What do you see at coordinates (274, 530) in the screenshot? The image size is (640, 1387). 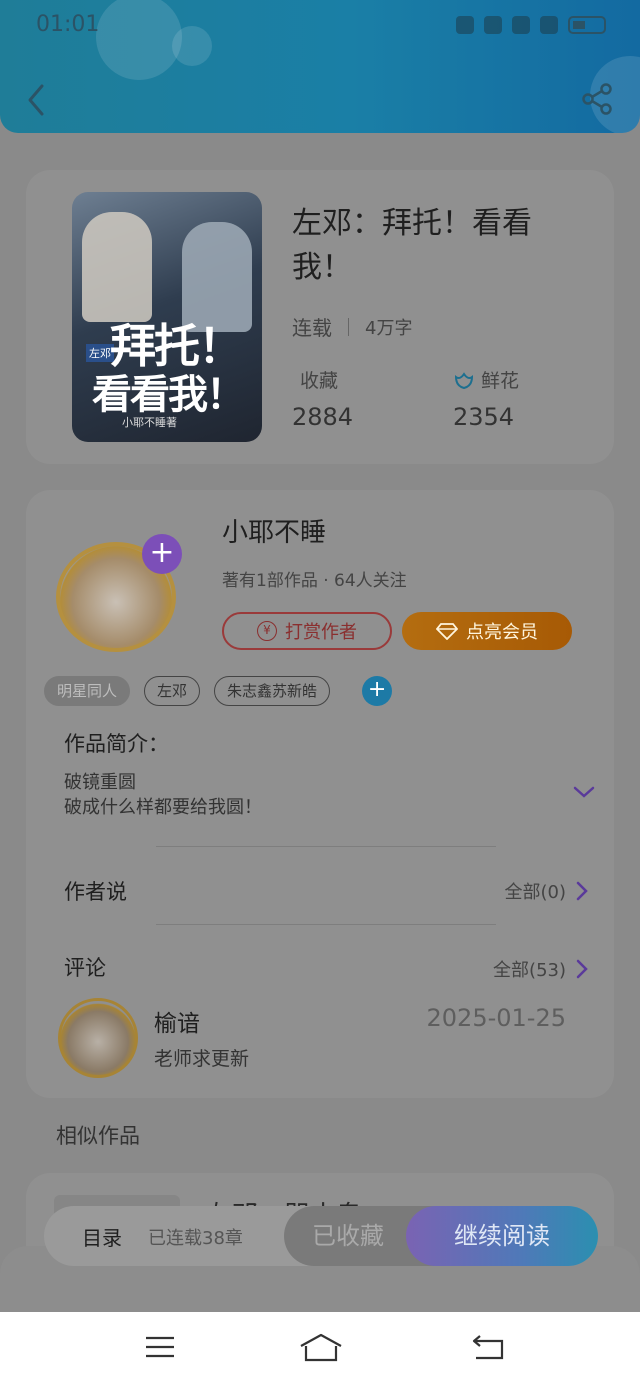 I see `author-name: 小耶不睡` at bounding box center [274, 530].